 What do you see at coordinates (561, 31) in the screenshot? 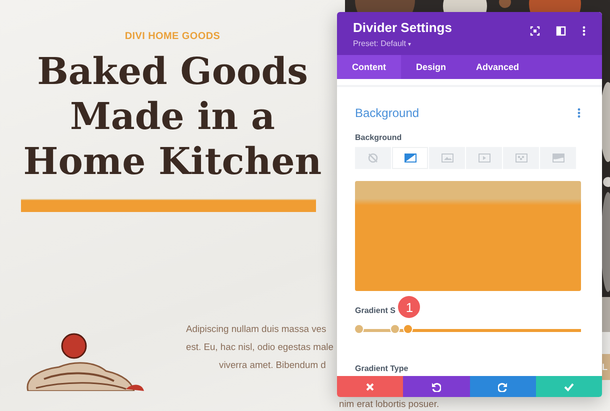
I see `sidebar-icon` at bounding box center [561, 31].